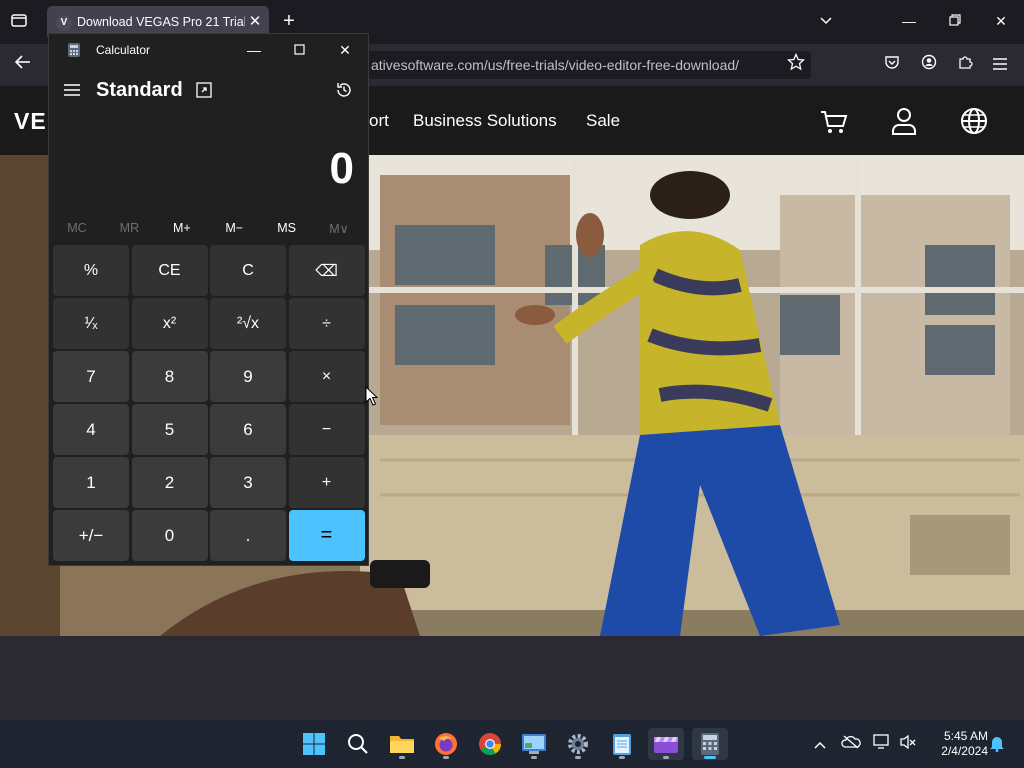 The image size is (1024, 768). Describe the element at coordinates (622, 744) in the screenshot. I see `notepad-icon` at that location.